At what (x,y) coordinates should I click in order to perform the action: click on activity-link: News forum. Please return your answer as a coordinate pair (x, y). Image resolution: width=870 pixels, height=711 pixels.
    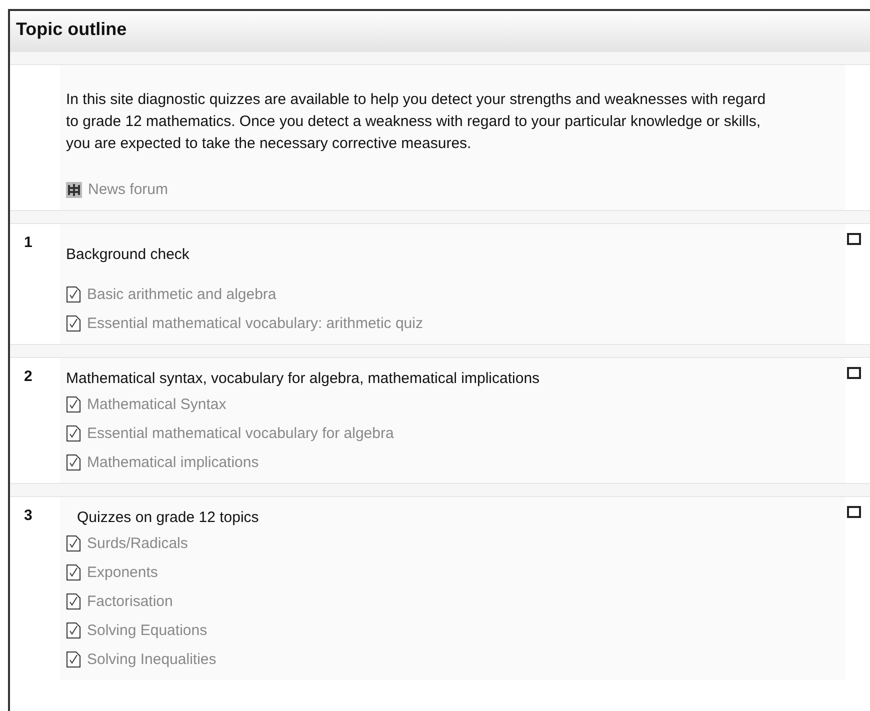
    Looking at the image, I should click on (451, 189).